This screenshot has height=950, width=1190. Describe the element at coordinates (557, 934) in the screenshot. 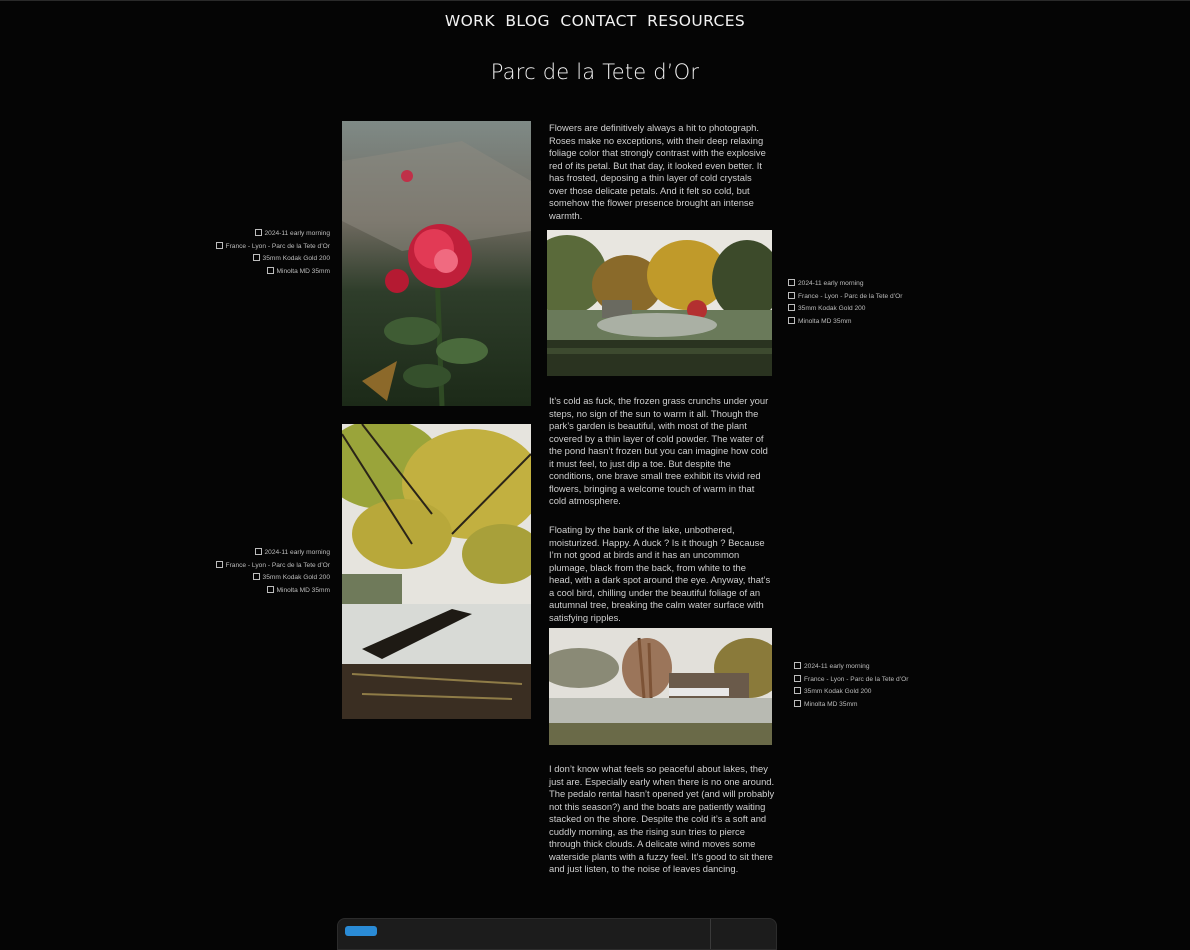

I see `embedded-player` at that location.